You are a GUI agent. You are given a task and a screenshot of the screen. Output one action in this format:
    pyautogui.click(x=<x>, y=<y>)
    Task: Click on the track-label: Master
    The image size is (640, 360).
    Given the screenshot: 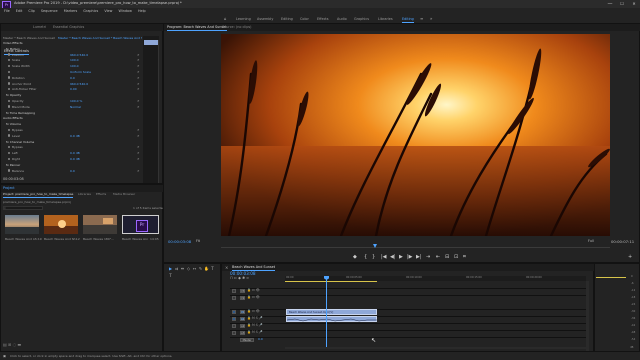 What is the action you would take?
    pyautogui.click(x=247, y=340)
    